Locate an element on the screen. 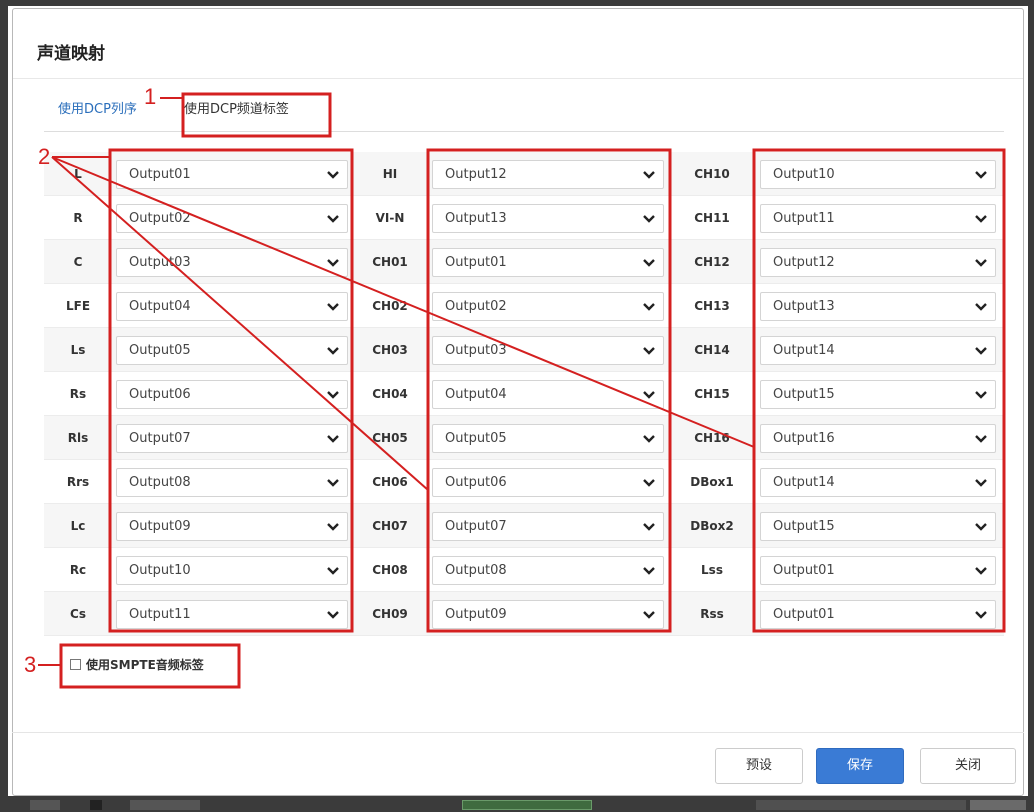 The image size is (1034, 812). channel-label: LFE is located at coordinates (78, 306).